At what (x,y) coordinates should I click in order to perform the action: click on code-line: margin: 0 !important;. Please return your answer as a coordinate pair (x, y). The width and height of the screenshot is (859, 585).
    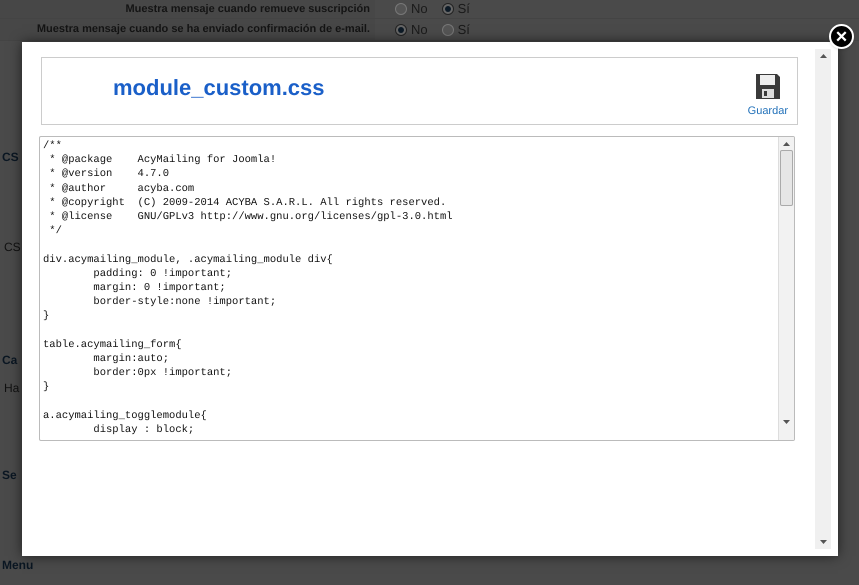
    Looking at the image, I should click on (159, 288).